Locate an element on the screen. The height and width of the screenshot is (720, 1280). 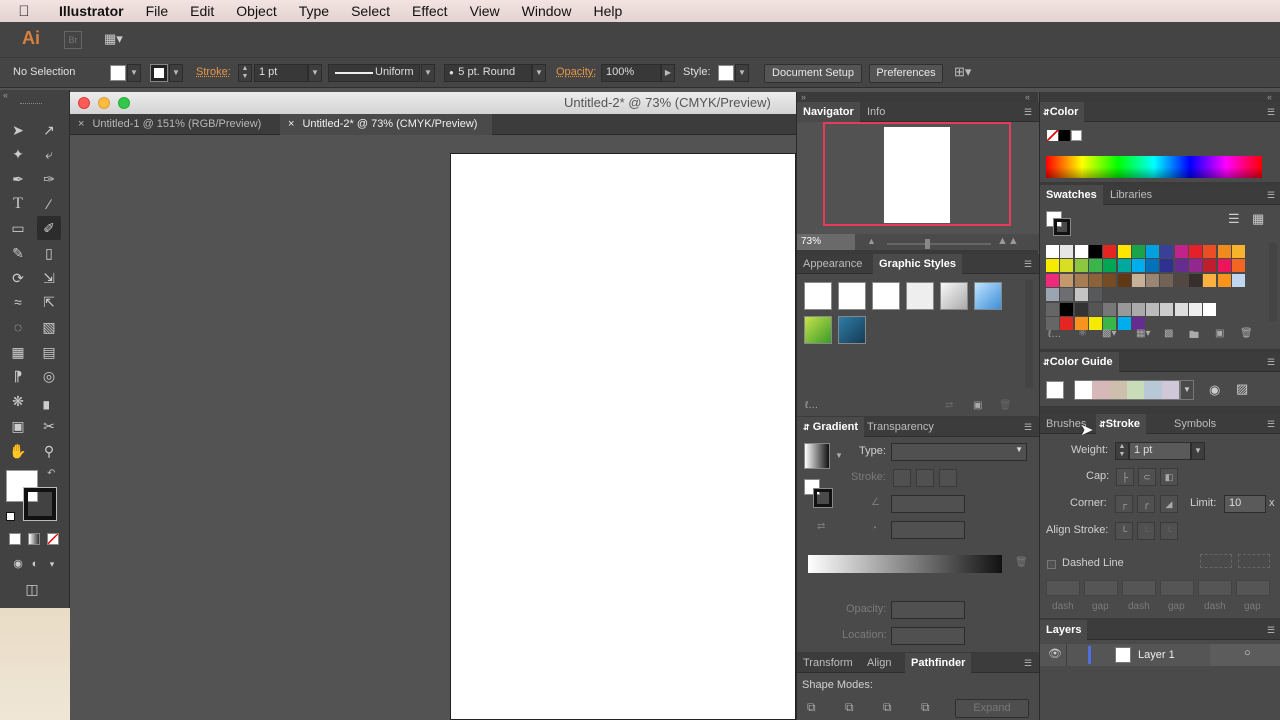
menu-effect: Effect is located at coordinates (430, 11).